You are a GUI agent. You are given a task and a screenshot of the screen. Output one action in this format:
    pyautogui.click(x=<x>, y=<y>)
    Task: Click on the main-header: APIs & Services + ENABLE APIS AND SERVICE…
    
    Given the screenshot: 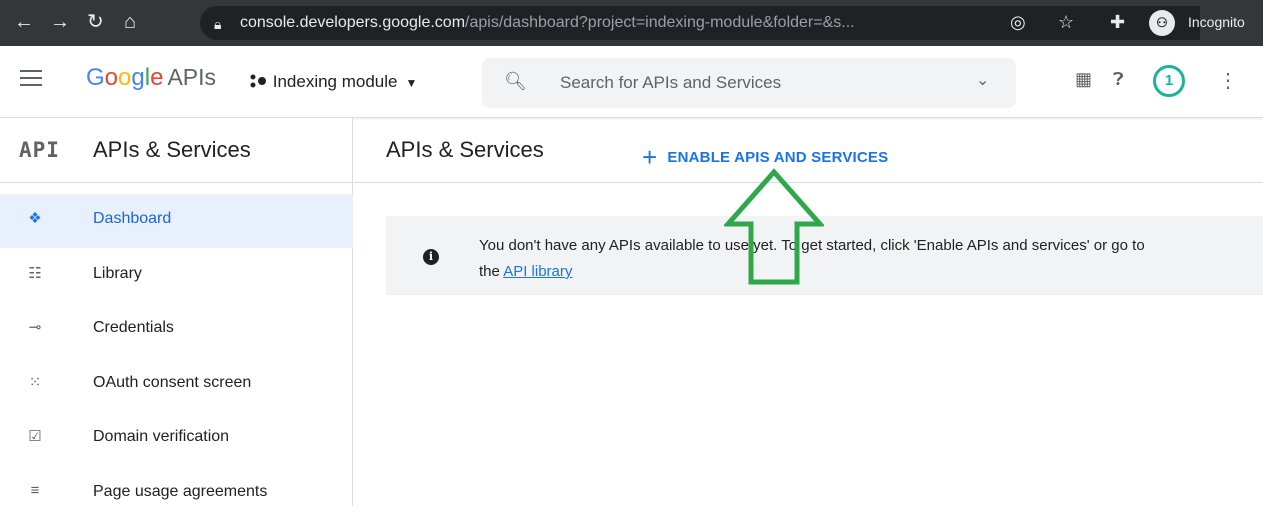 What is the action you would take?
    pyautogui.click(x=808, y=150)
    